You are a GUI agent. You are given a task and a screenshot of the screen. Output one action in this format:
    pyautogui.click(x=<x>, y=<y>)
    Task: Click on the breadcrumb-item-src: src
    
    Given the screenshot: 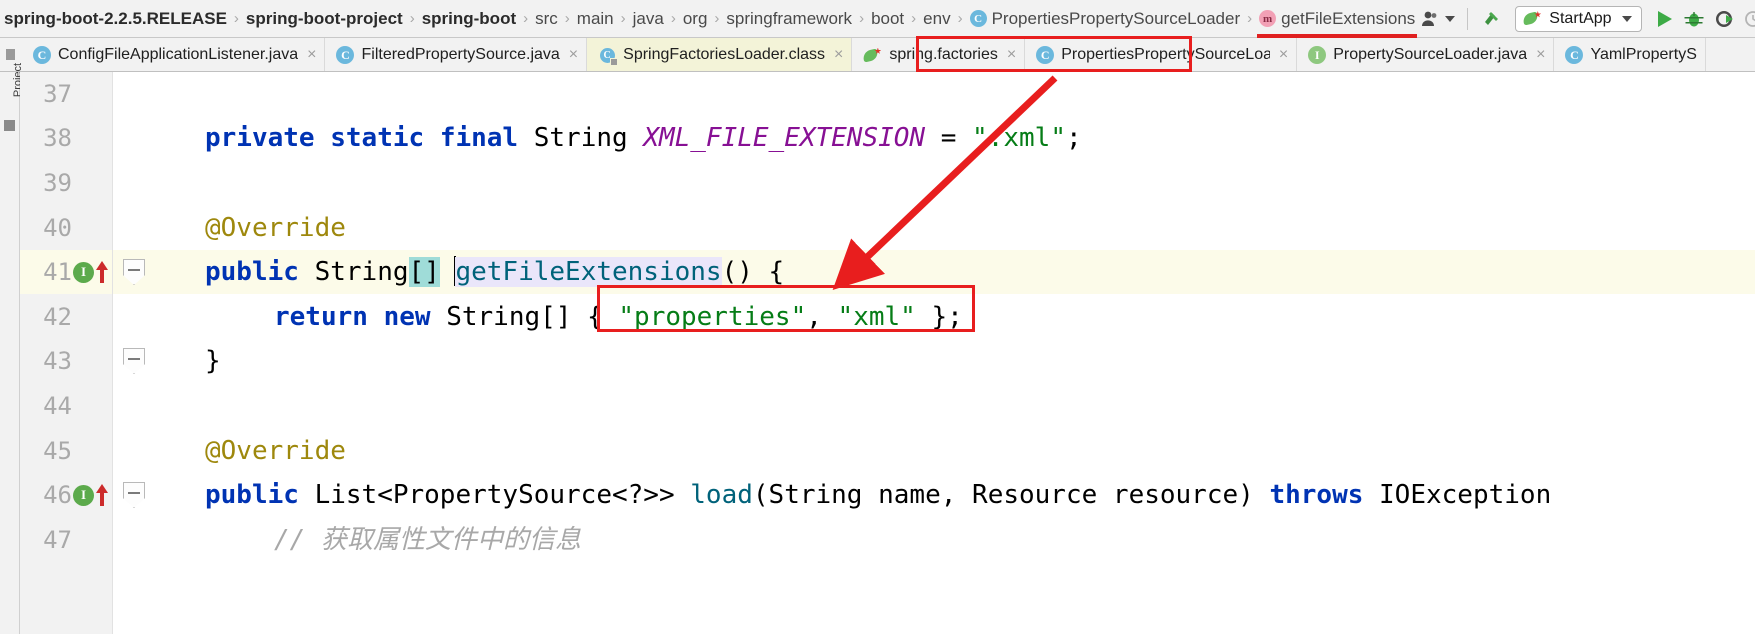 What is the action you would take?
    pyautogui.click(x=546, y=19)
    